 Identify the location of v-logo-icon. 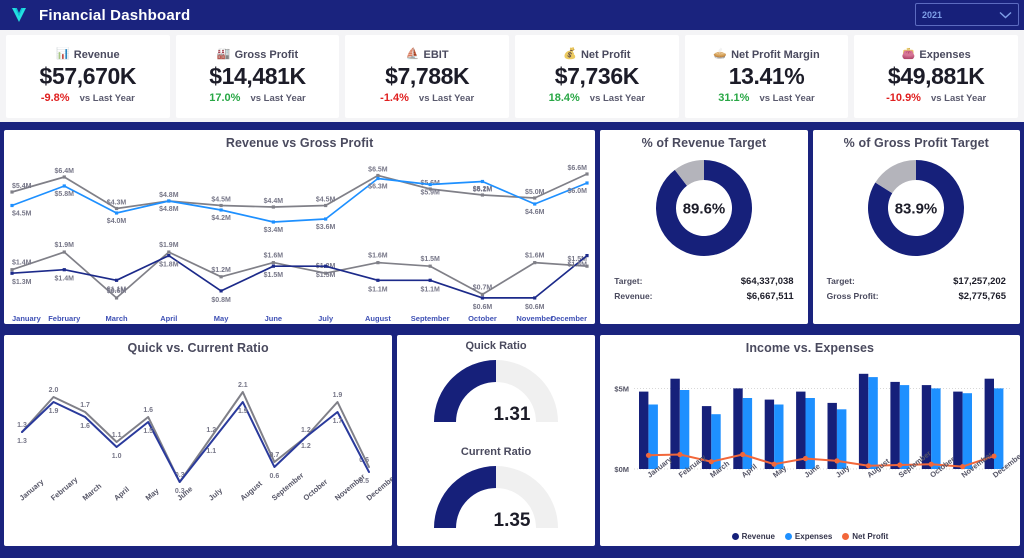
(19, 15).